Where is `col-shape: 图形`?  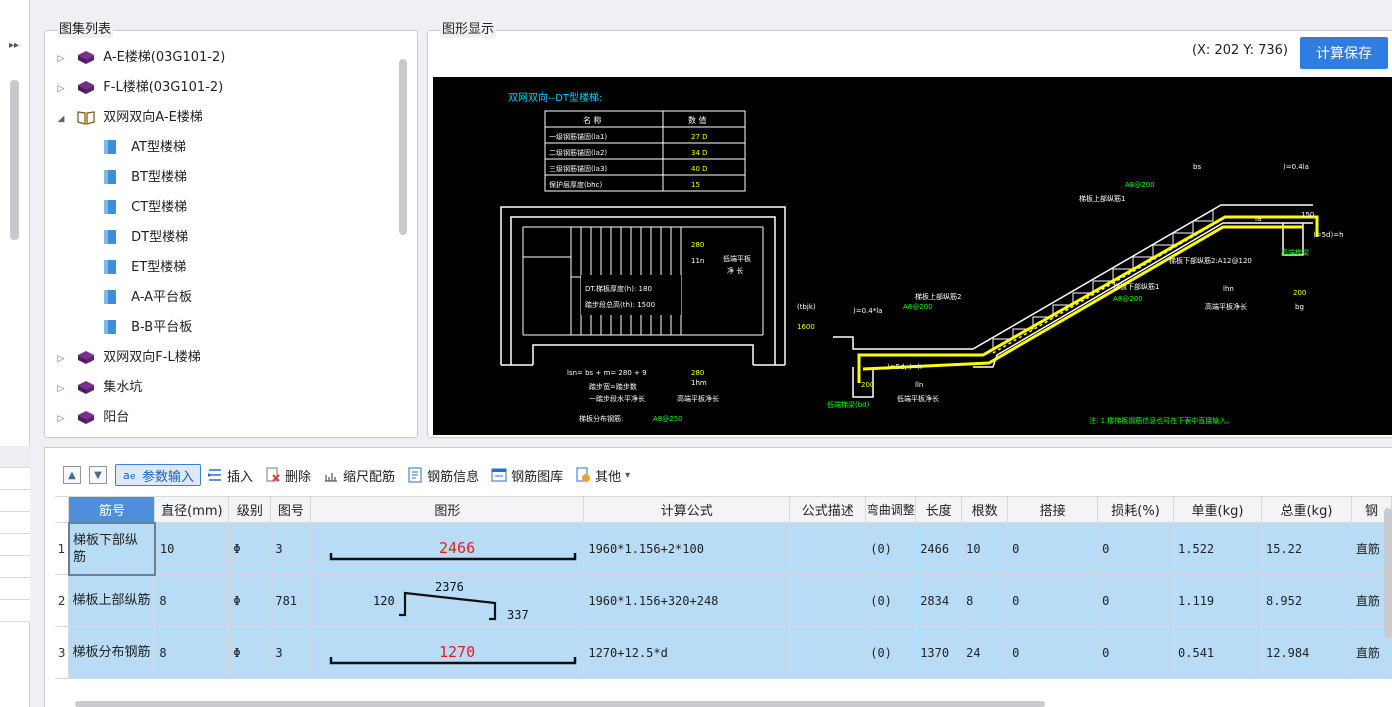 col-shape: 图形 is located at coordinates (447, 509).